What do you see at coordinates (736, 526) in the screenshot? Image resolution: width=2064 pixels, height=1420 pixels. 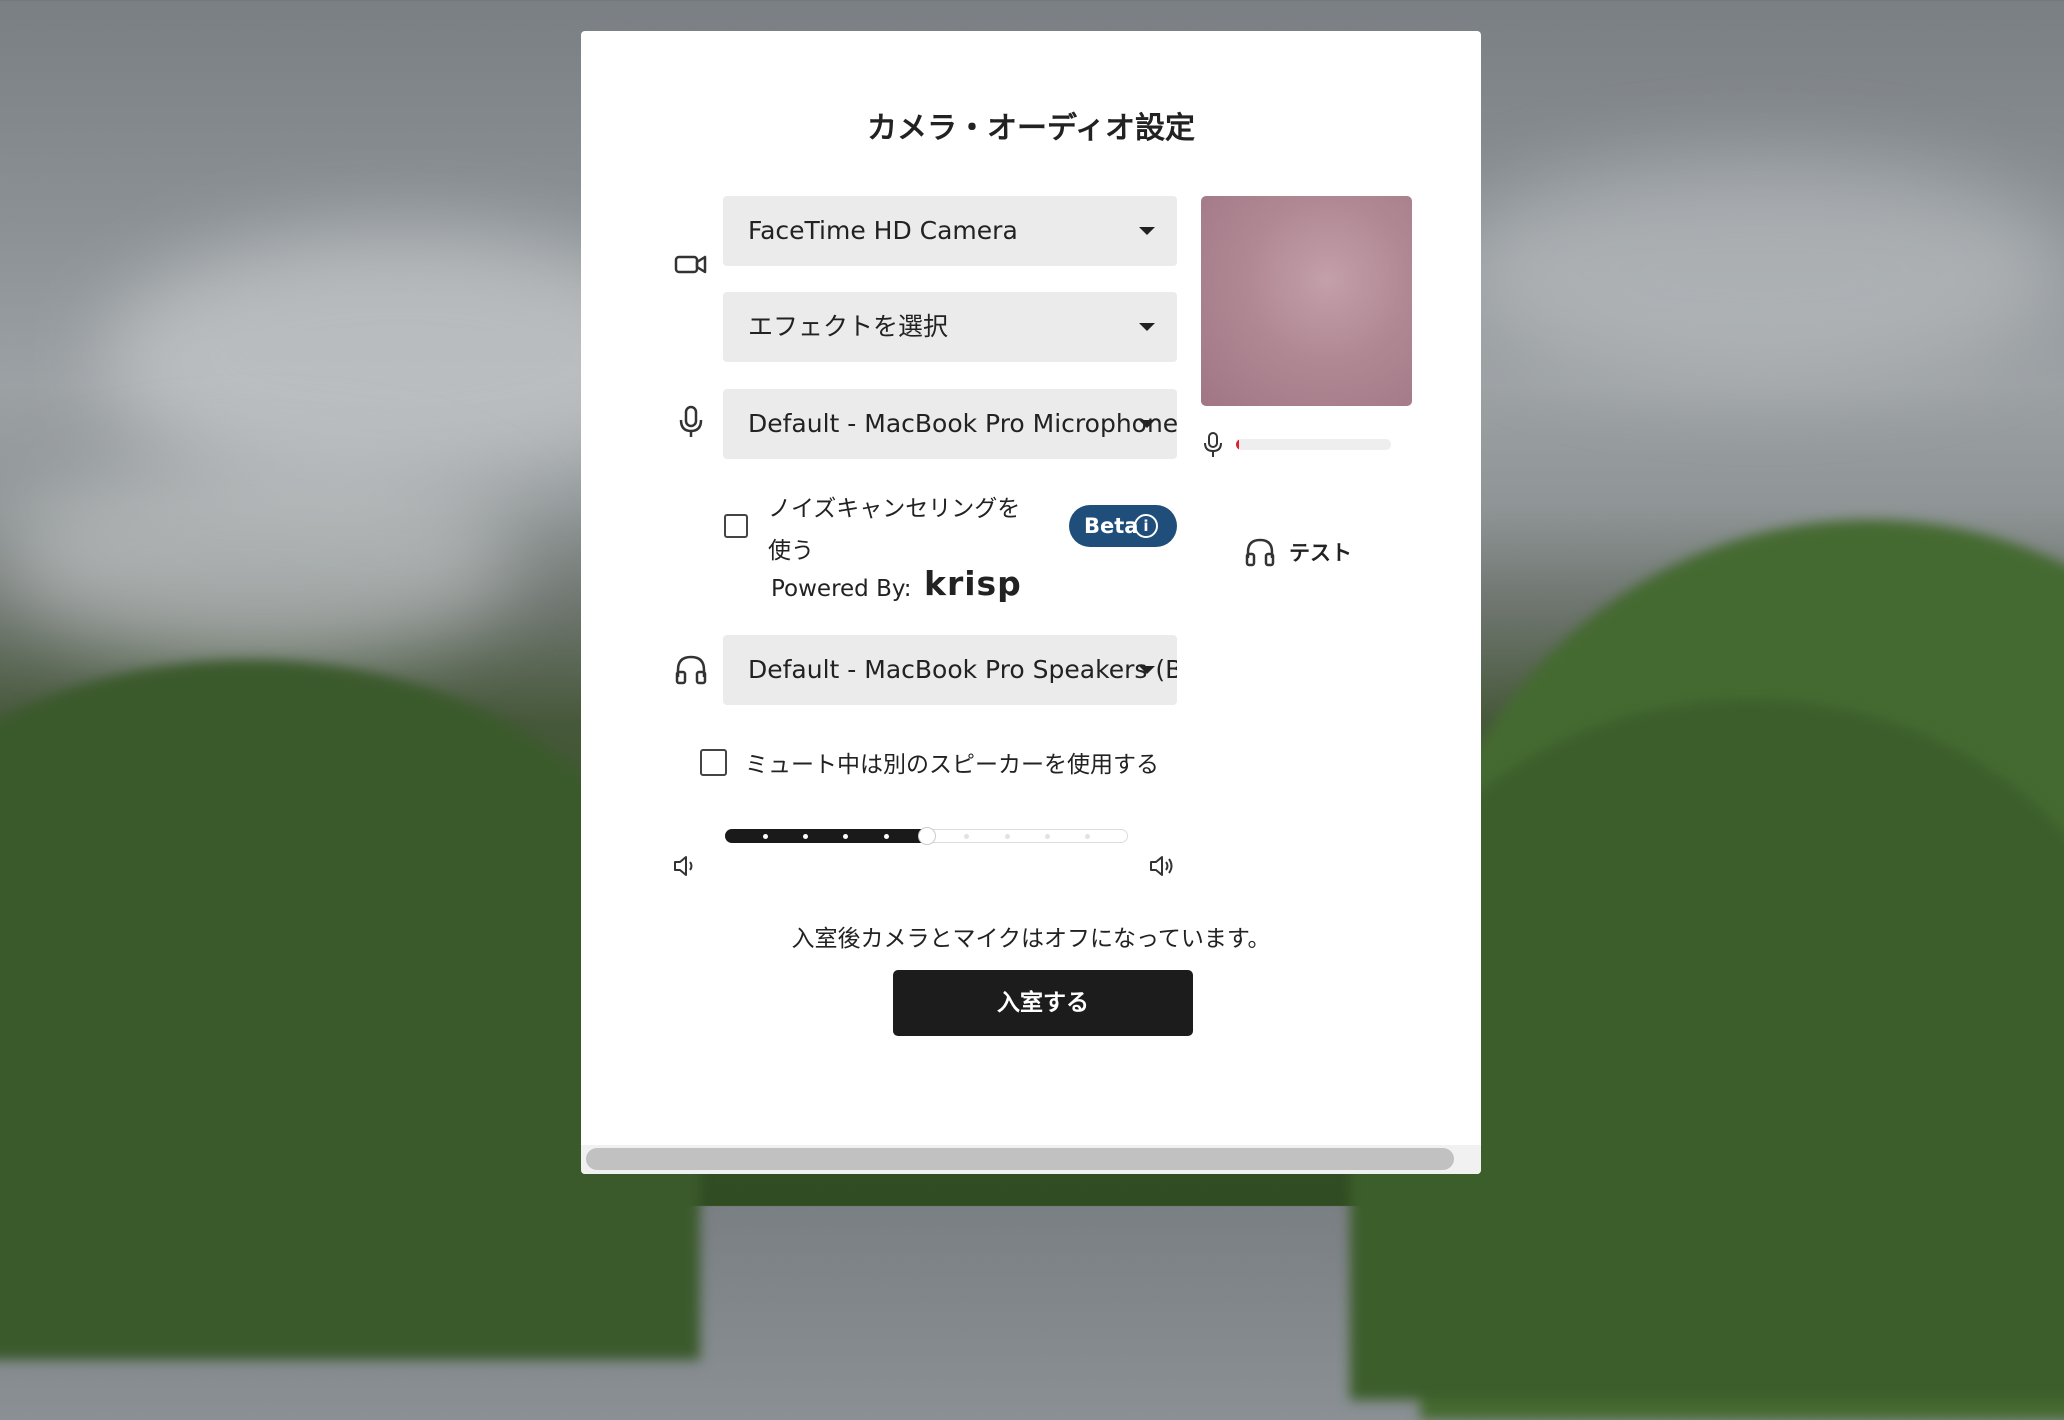 I see `noise-cancel-checkbox` at bounding box center [736, 526].